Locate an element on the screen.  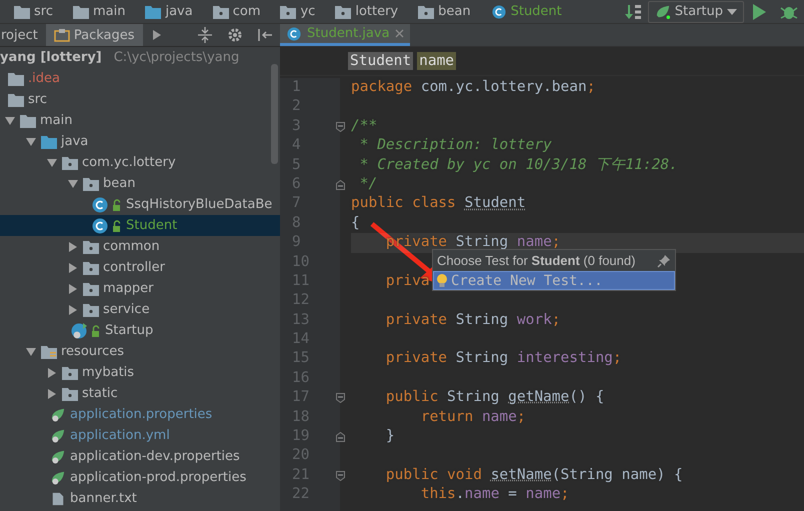
tree-item: static is located at coordinates (140, 393).